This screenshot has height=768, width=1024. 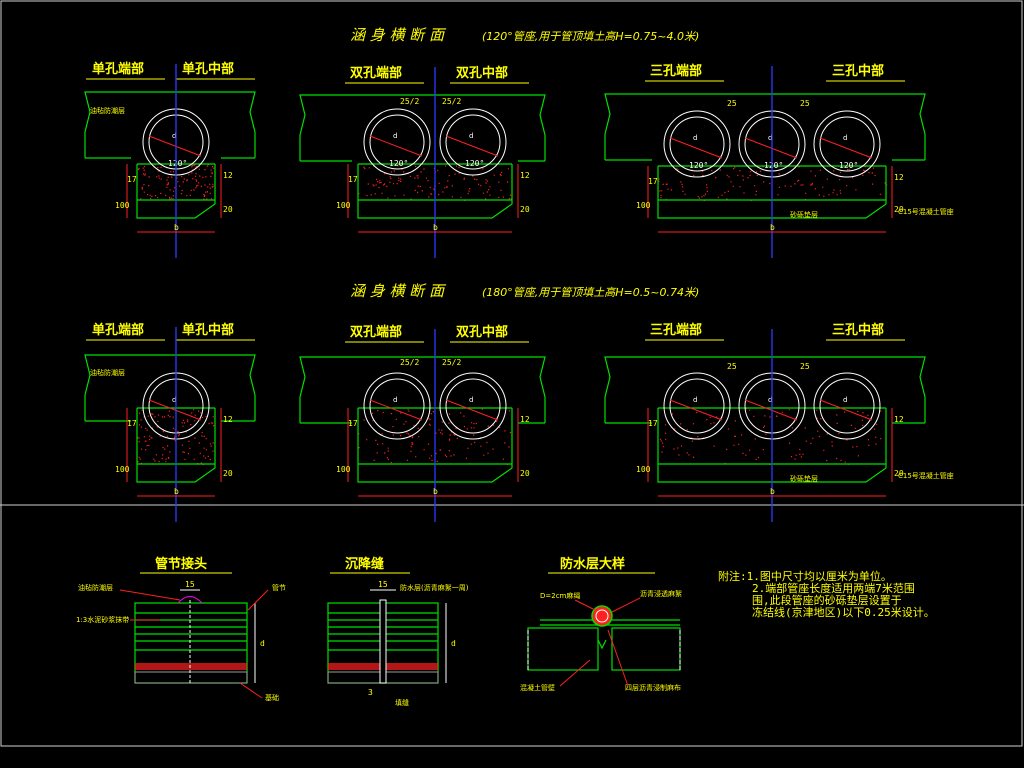 I want to click on s180-single-dim-20: 20, so click(x=228, y=473).